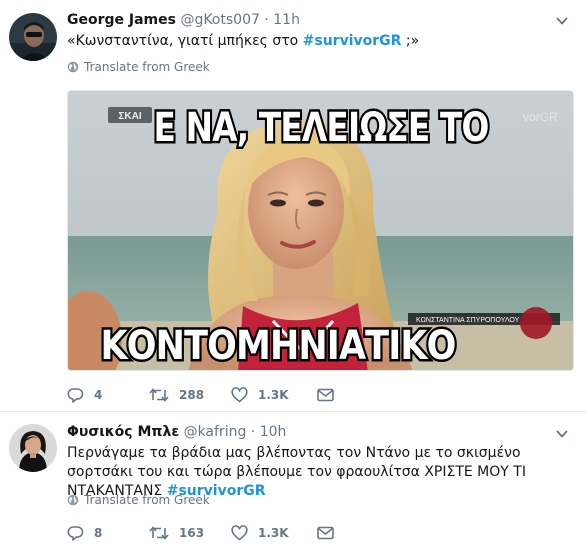  Describe the element at coordinates (108, 395) in the screenshot. I see `reply-button: 4` at that location.